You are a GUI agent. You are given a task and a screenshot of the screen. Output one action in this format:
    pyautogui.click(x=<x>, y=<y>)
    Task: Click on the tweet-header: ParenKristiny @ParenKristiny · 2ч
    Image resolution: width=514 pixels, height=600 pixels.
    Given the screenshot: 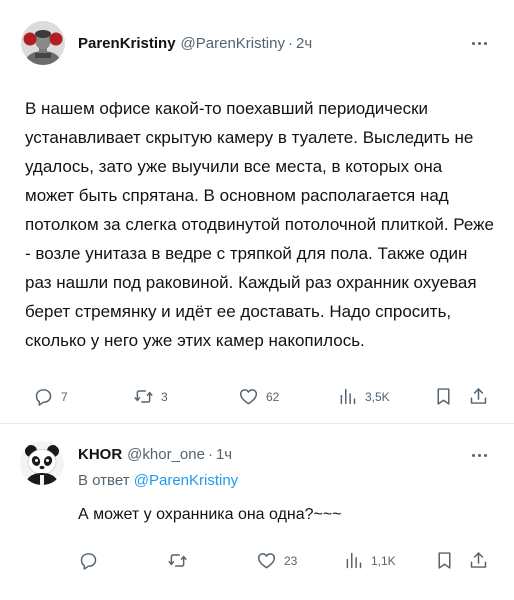 What is the action you would take?
    pyautogui.click(x=195, y=43)
    